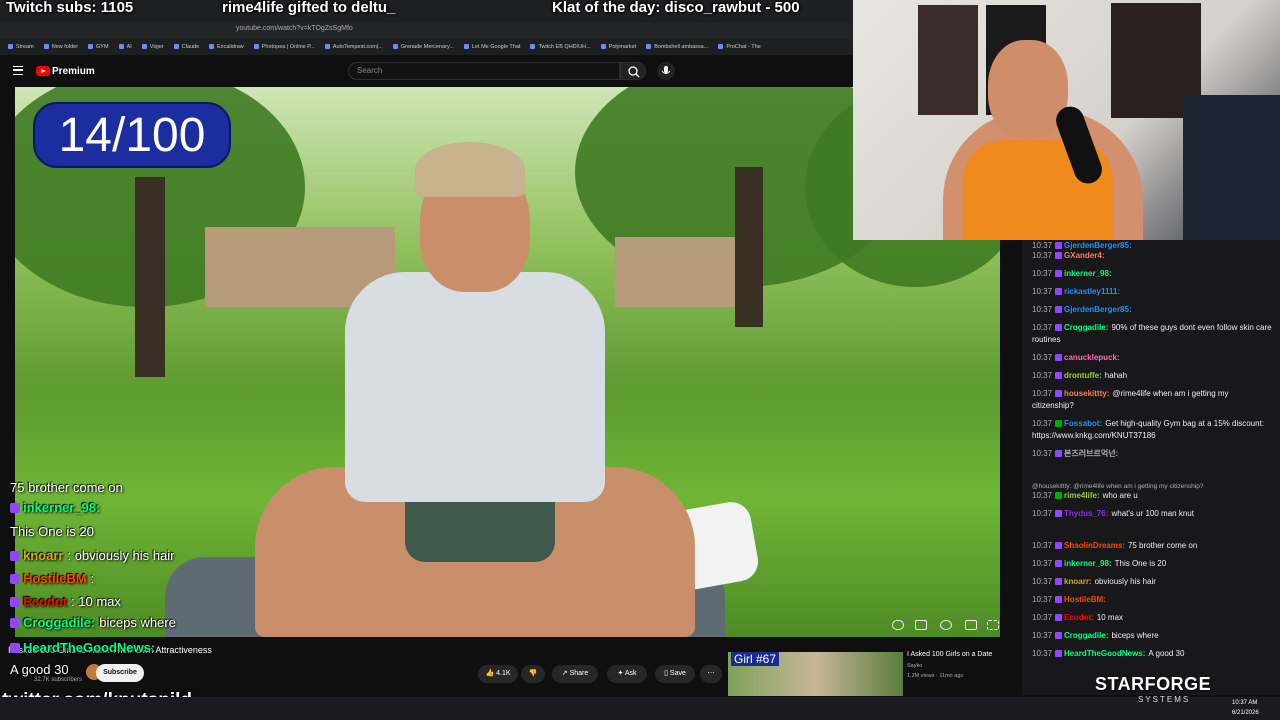  I want to click on taskbar, so click(640, 708).